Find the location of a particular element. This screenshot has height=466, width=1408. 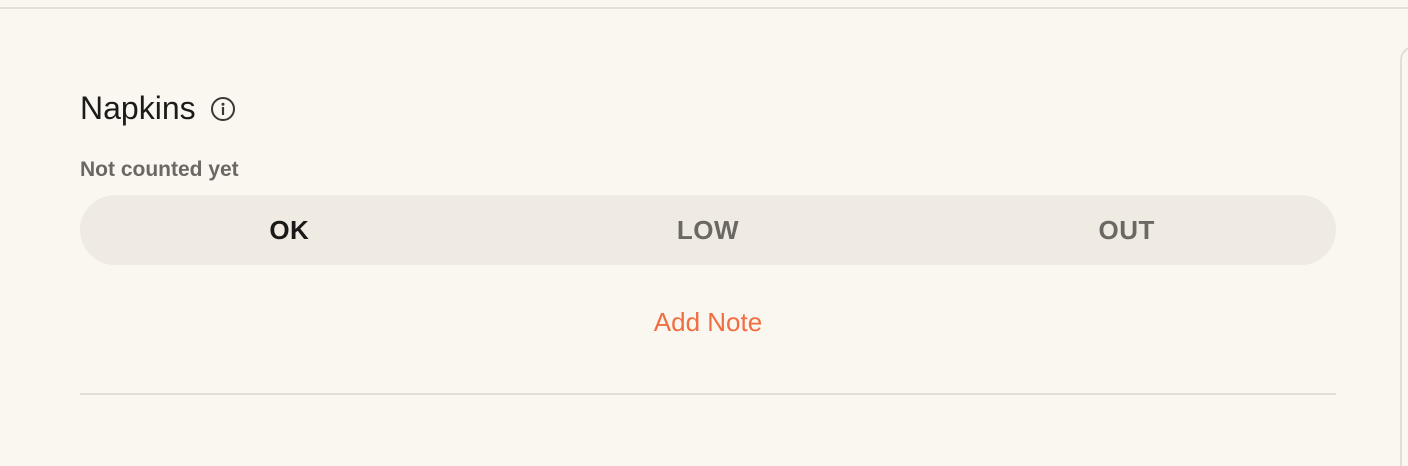

stock-level-selector: OK LOW OUT is located at coordinates (708, 230).